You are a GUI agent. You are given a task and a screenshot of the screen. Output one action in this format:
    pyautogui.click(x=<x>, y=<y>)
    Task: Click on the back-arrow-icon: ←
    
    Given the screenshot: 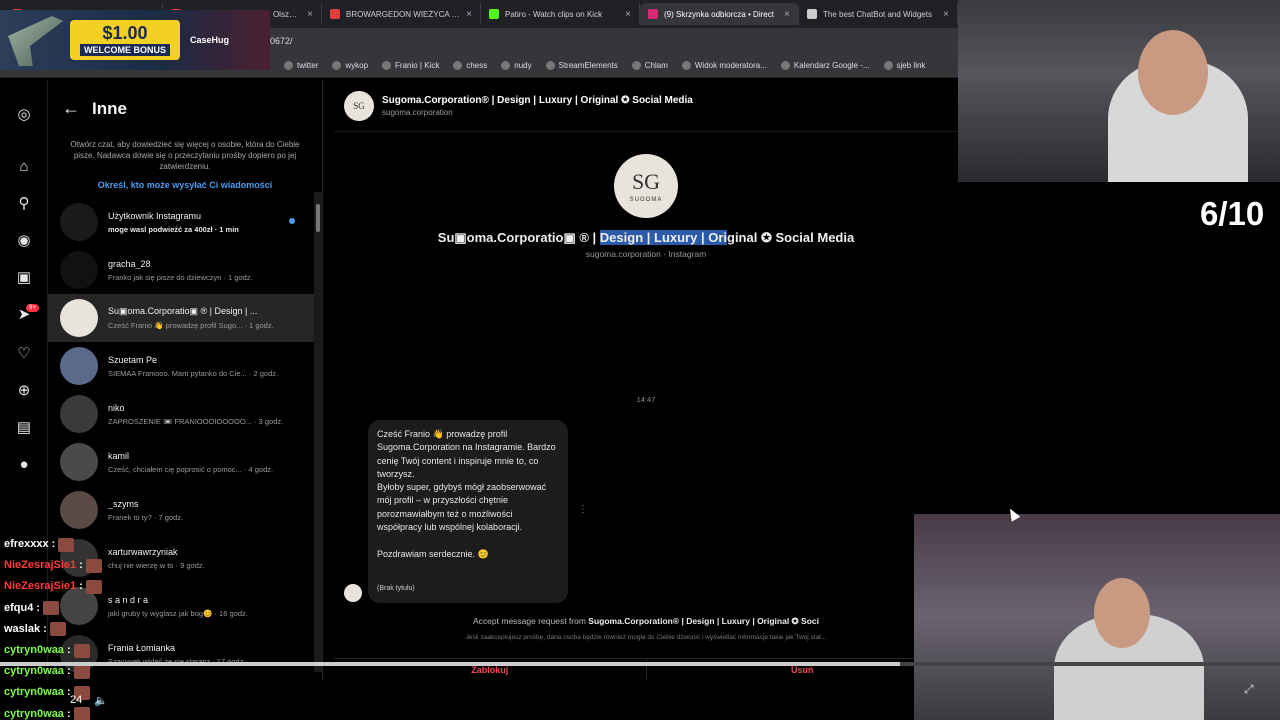 What is the action you would take?
    pyautogui.click(x=71, y=108)
    